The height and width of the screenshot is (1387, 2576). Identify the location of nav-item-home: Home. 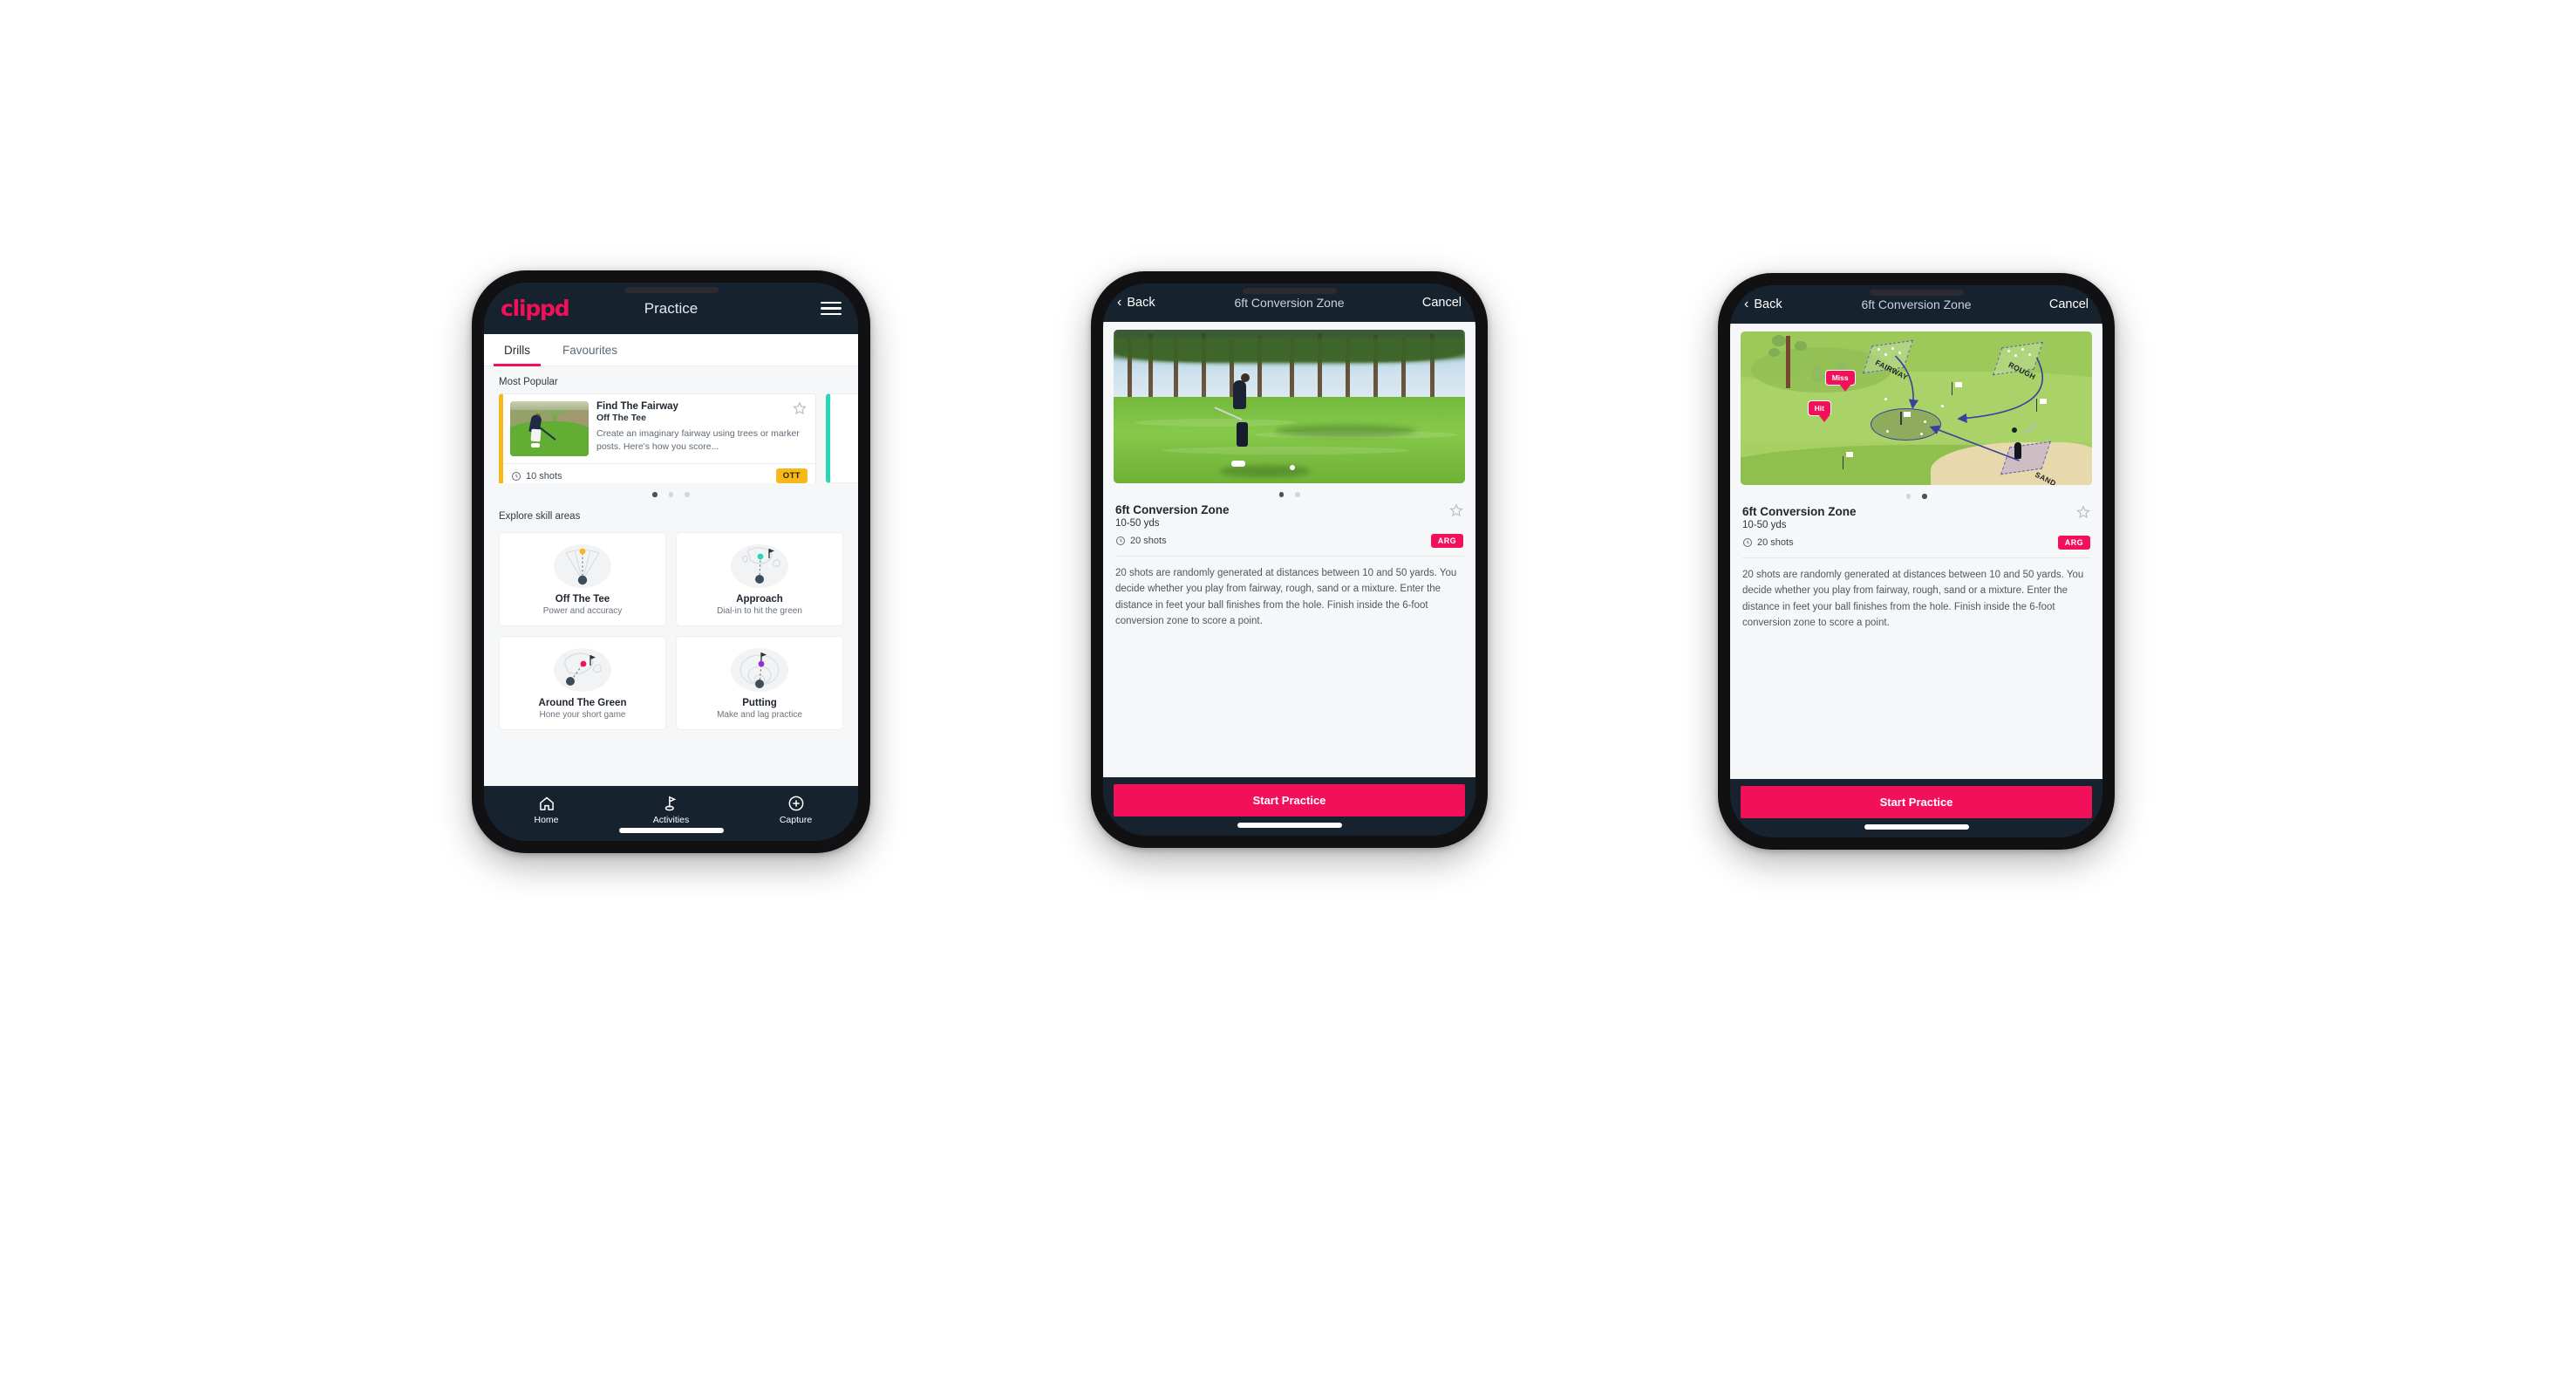
(546, 809).